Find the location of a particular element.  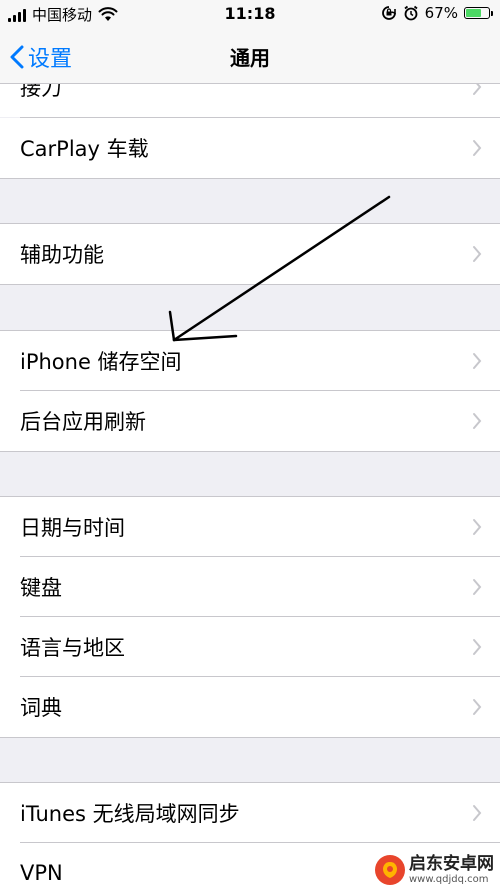

watermark-title: 启东安卓网 is located at coordinates (451, 864).